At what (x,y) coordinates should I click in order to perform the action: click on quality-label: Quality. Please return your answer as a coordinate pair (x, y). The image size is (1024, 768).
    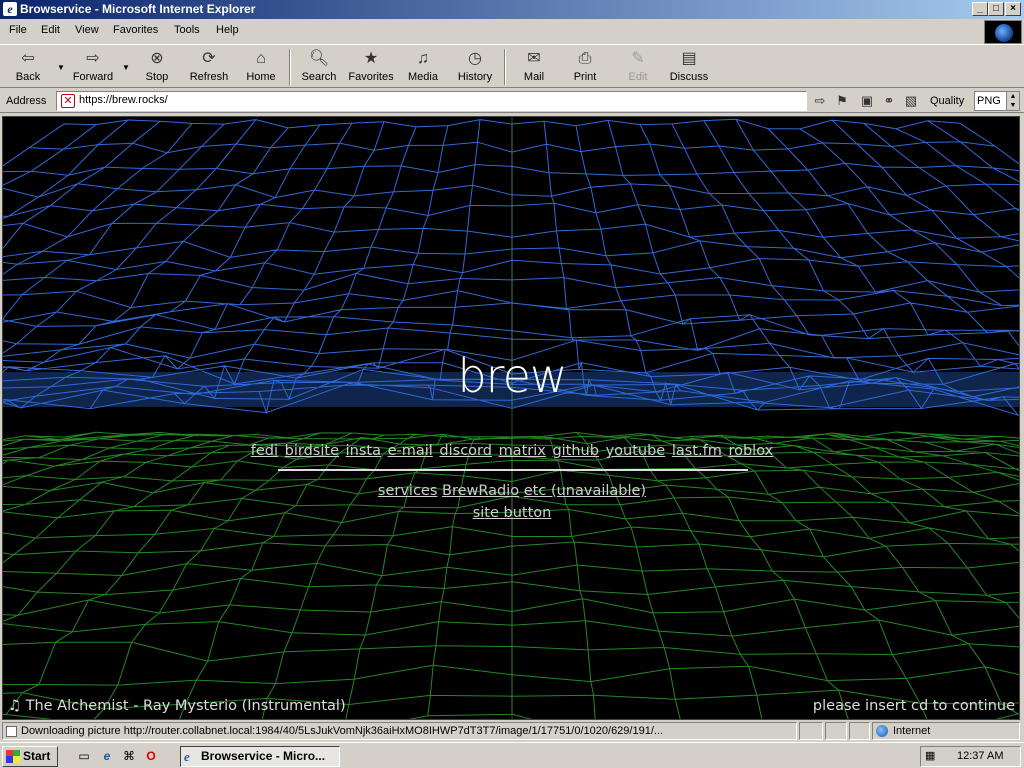
    Looking at the image, I should click on (947, 101).